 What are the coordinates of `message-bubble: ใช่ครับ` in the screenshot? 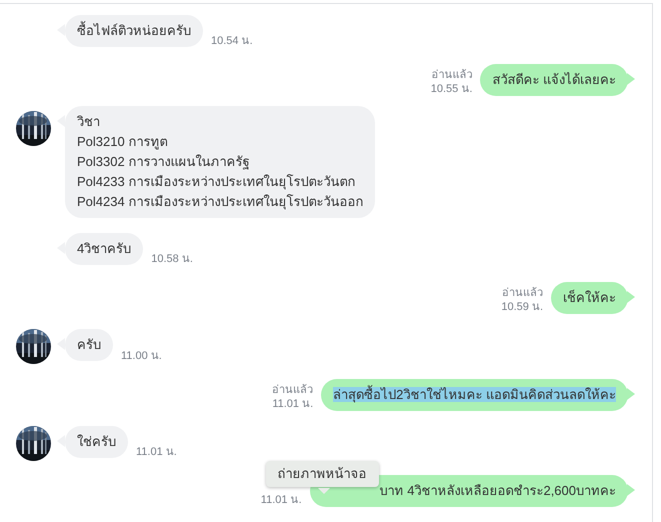 It's located at (96, 442).